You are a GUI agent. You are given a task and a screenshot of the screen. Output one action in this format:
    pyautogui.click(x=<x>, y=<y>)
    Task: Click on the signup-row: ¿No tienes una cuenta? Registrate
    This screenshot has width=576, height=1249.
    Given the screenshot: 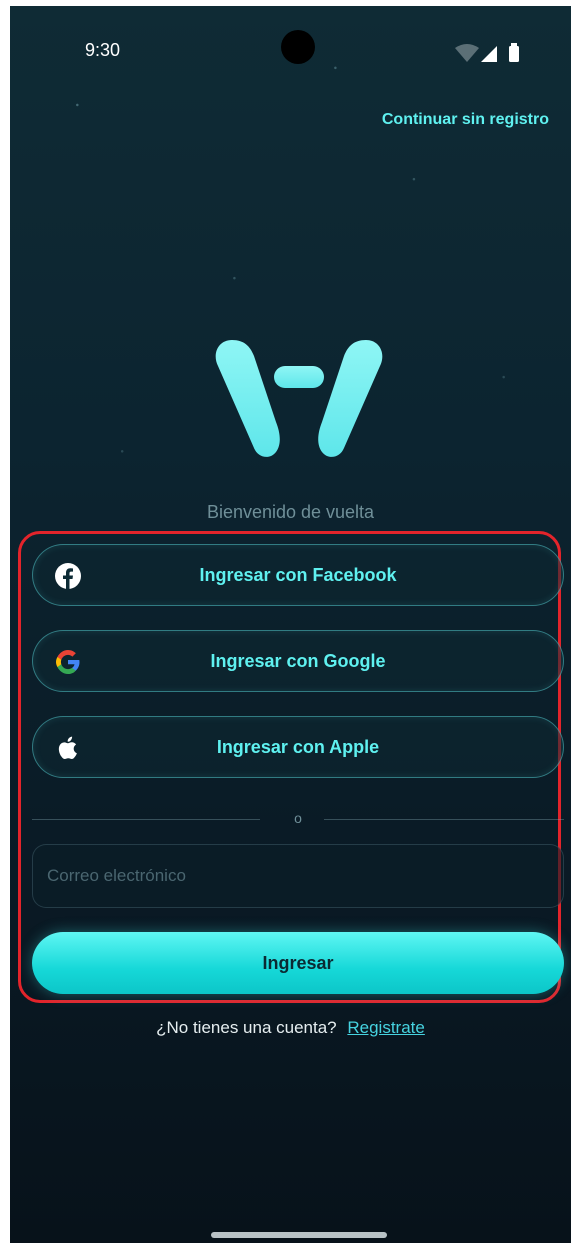 What is the action you would take?
    pyautogui.click(x=290, y=1028)
    